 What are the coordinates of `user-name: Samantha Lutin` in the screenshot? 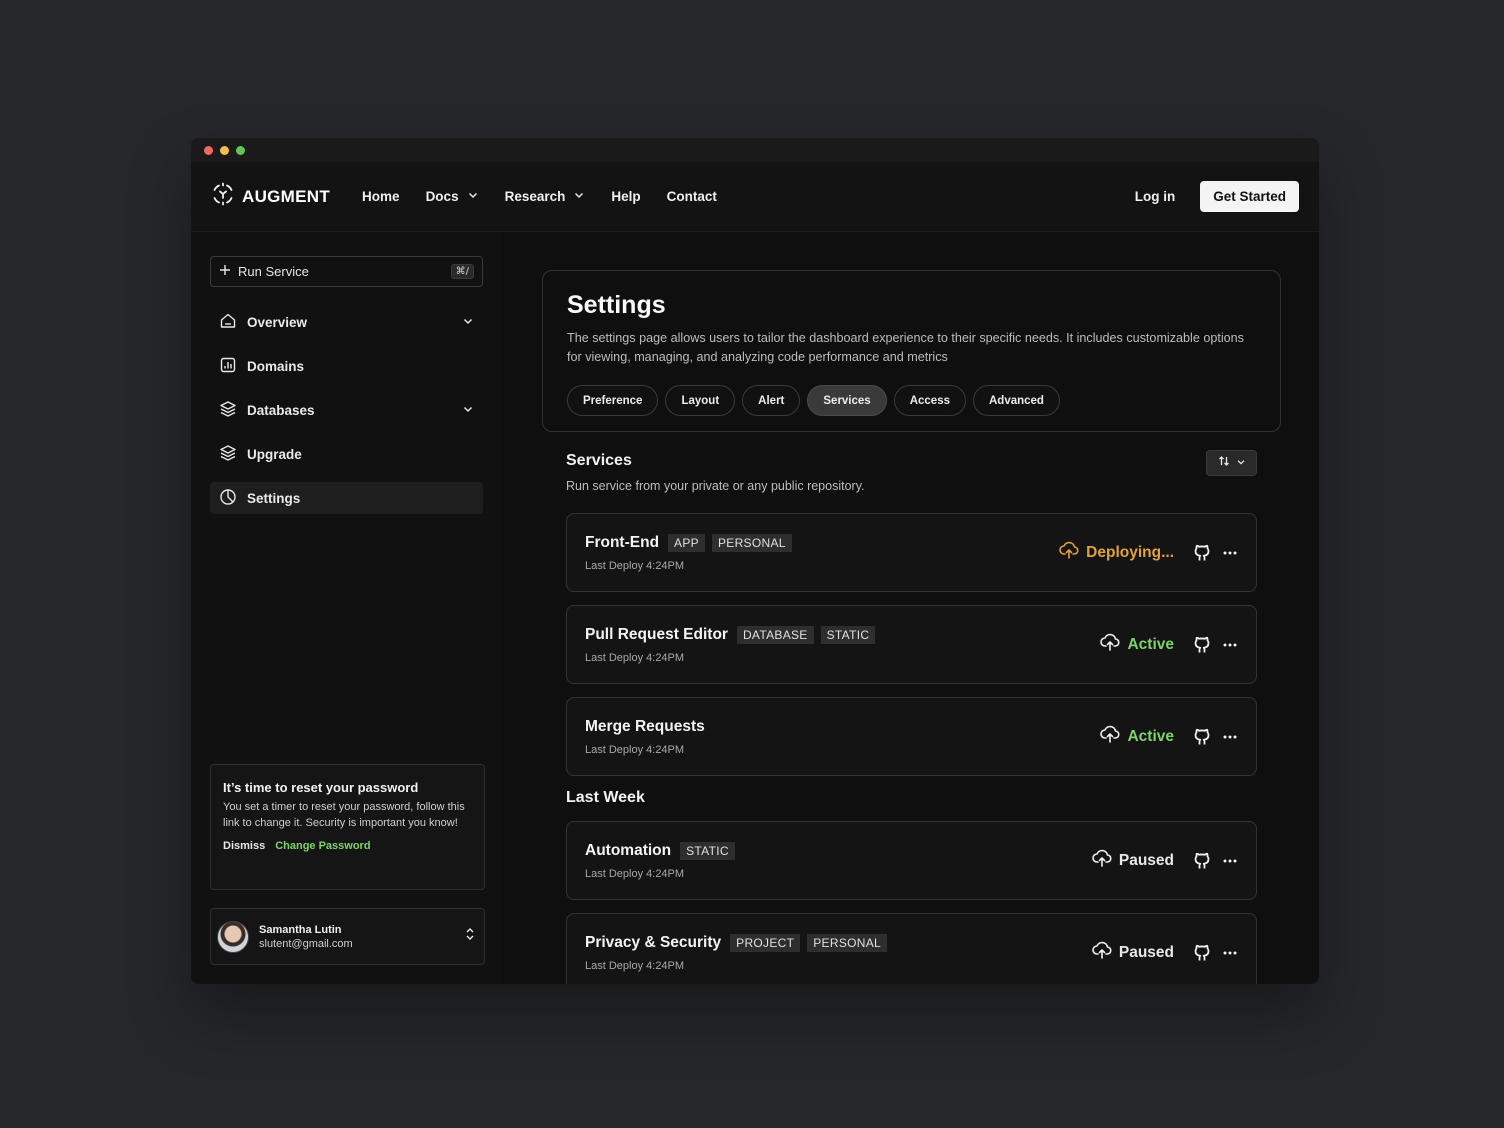 It's located at (300, 929).